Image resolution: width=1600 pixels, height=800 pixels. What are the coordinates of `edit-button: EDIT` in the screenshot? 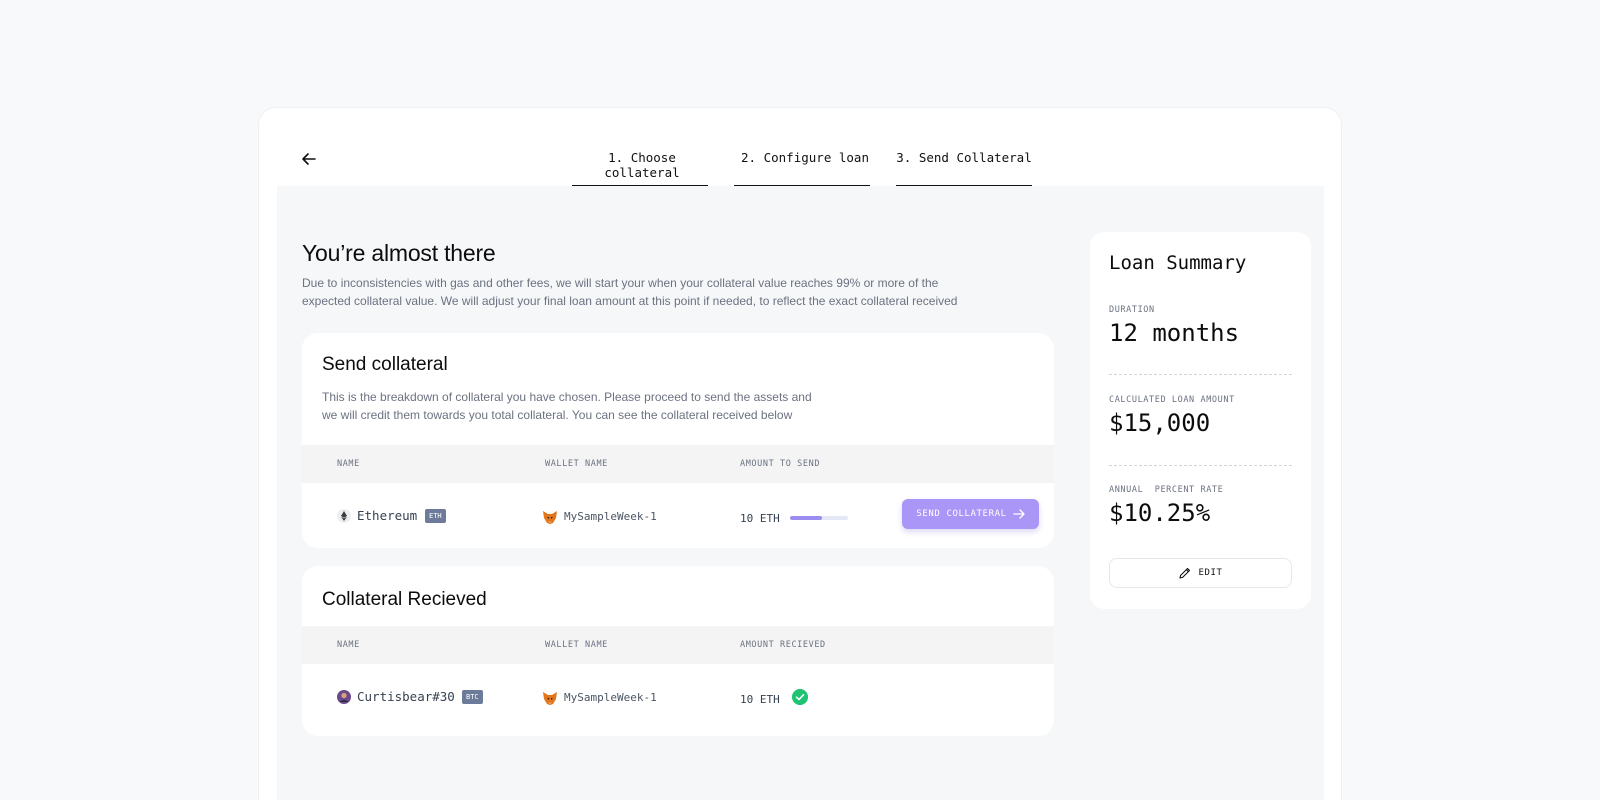 It's located at (1200, 573).